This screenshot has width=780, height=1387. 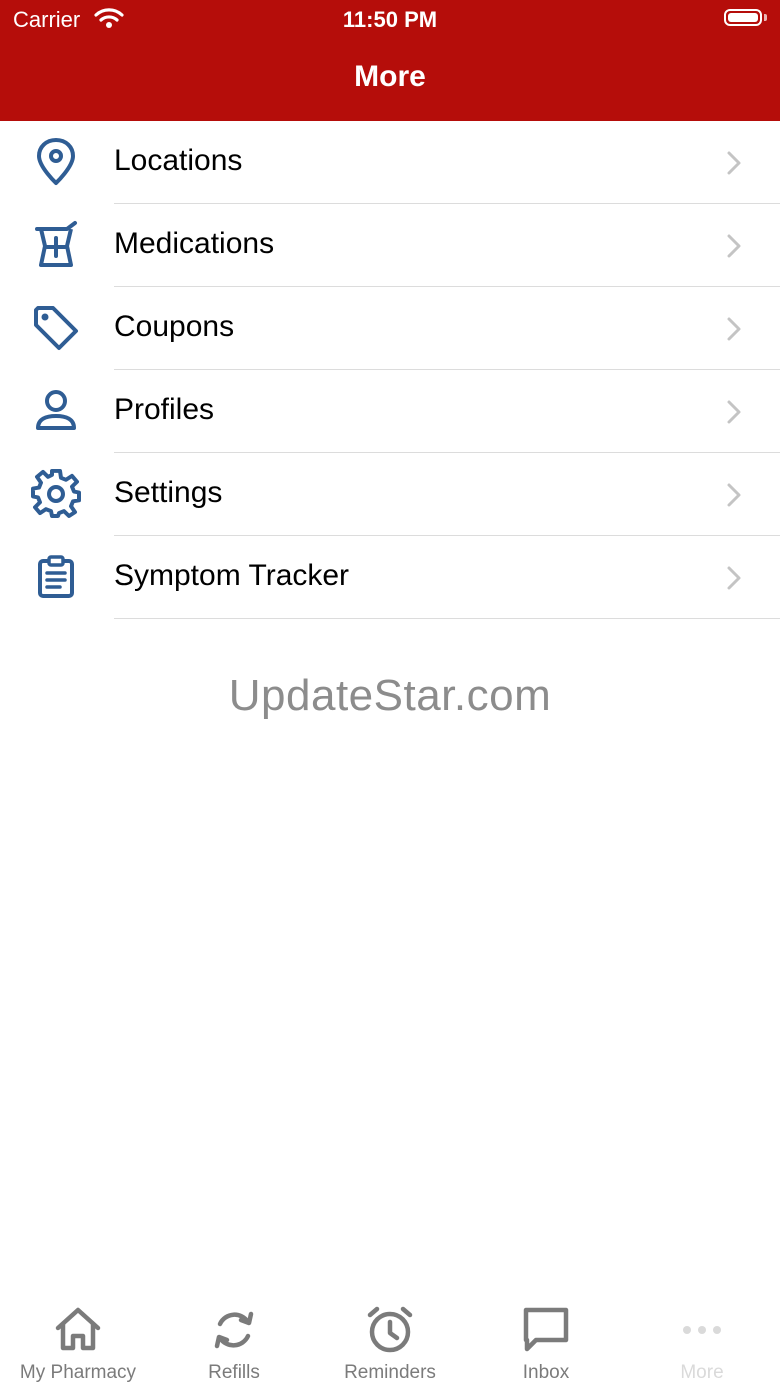 What do you see at coordinates (447, 618) in the screenshot?
I see `row-divider` at bounding box center [447, 618].